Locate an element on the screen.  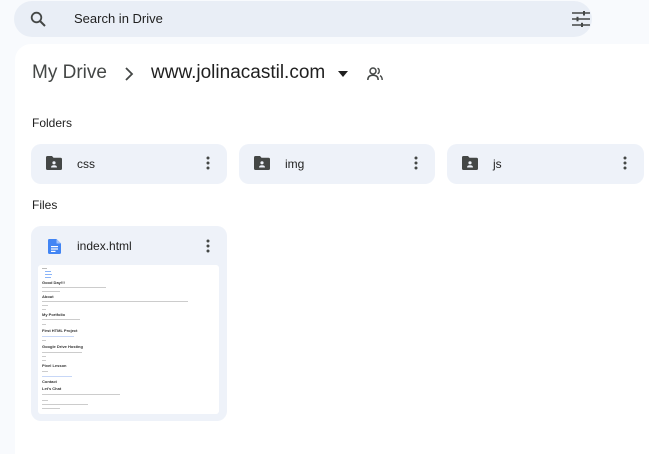
breadcrumb-current-folder: www.jolinacastil.com is located at coordinates (238, 73).